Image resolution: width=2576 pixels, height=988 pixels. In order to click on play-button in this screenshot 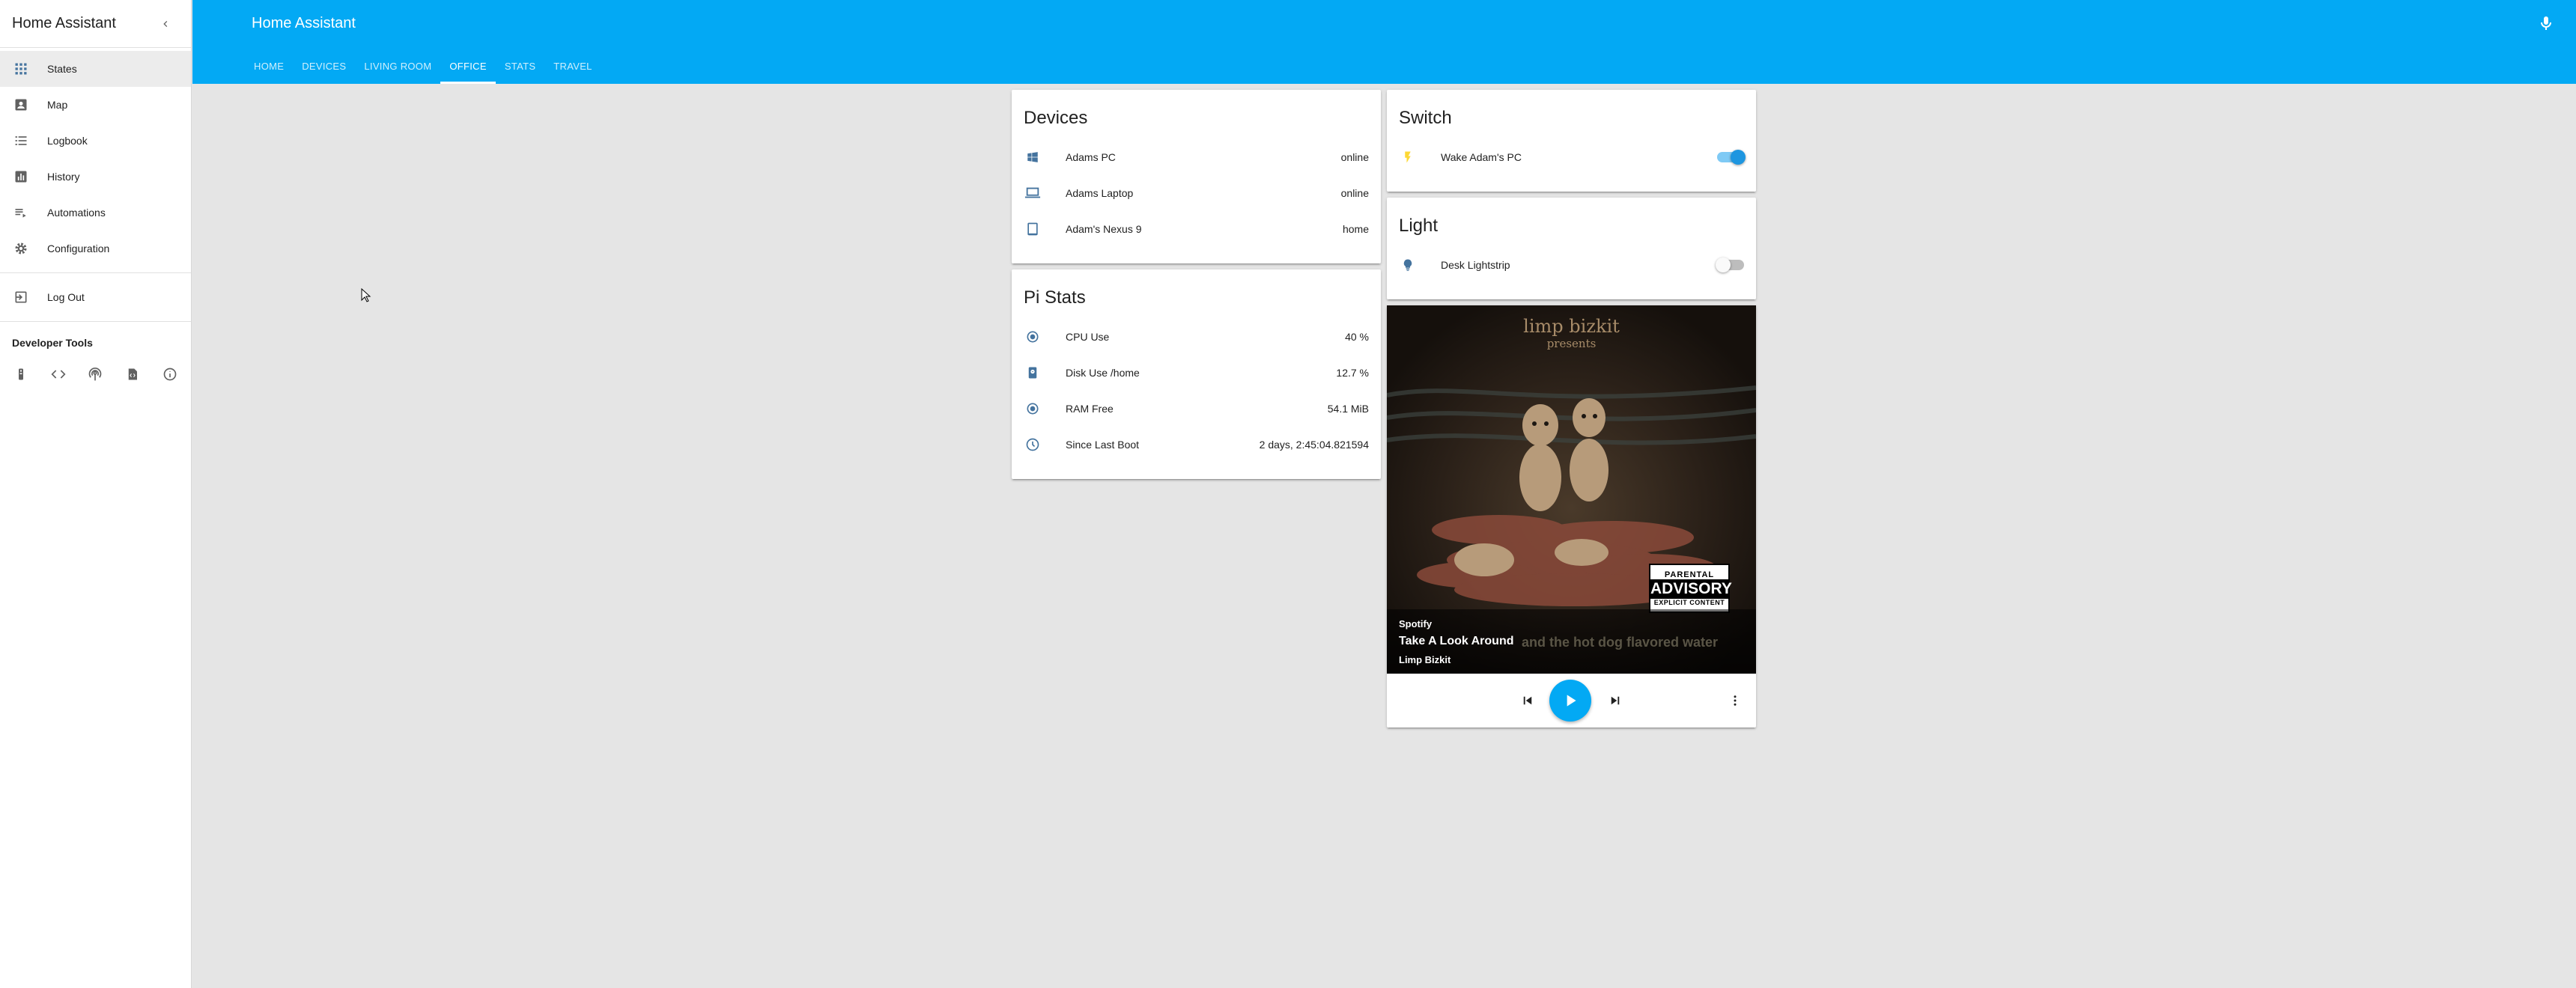, I will do `click(1570, 701)`.